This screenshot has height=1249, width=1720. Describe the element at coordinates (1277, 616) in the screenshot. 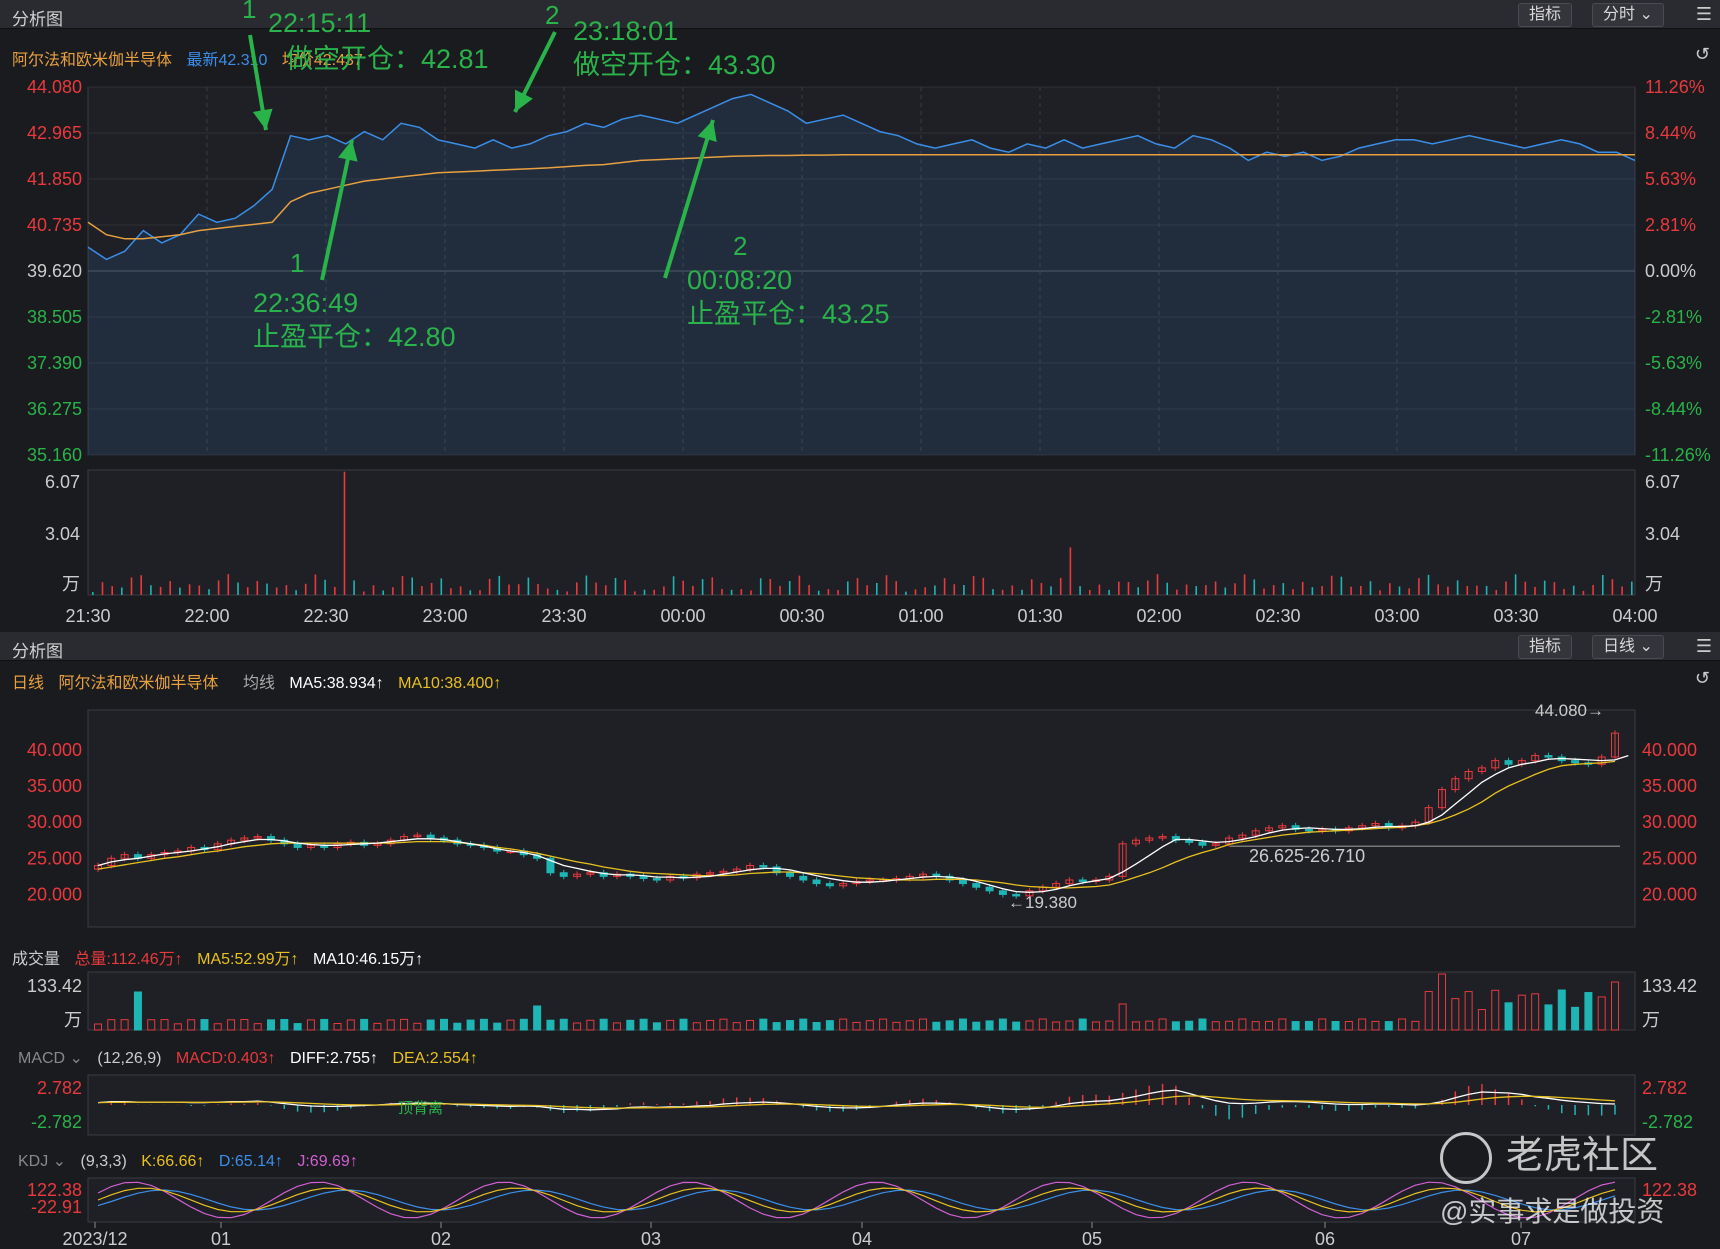

I see `x-tick-time: 02:30` at that location.